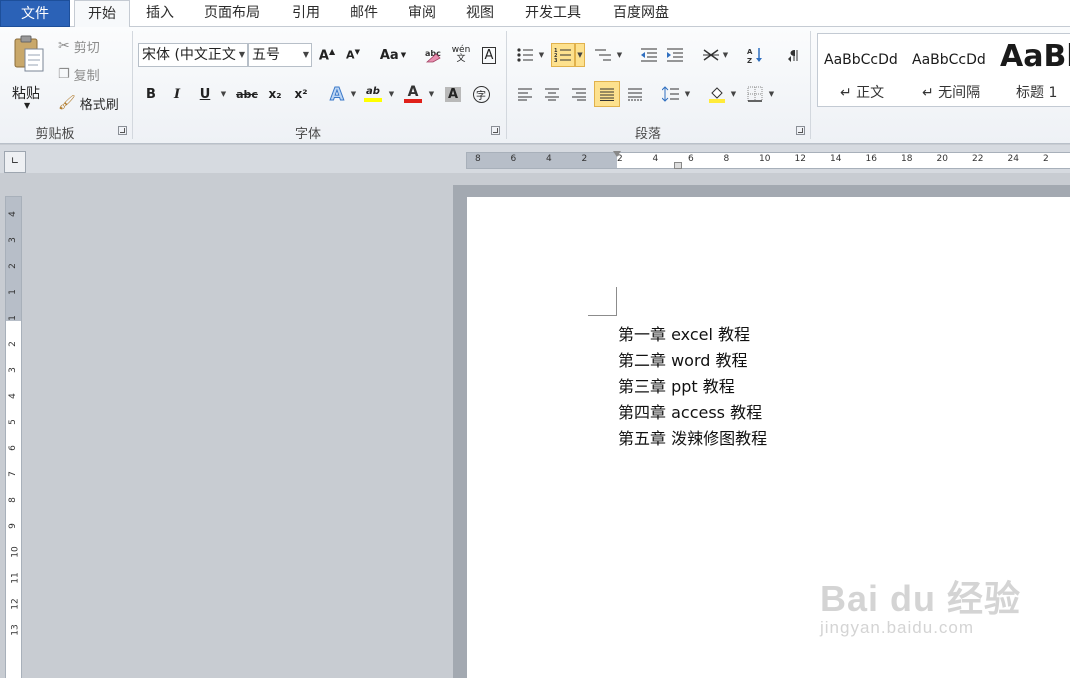 This screenshot has width=1070, height=678. Describe the element at coordinates (755, 94) in the screenshot. I see `borders-button` at that location.